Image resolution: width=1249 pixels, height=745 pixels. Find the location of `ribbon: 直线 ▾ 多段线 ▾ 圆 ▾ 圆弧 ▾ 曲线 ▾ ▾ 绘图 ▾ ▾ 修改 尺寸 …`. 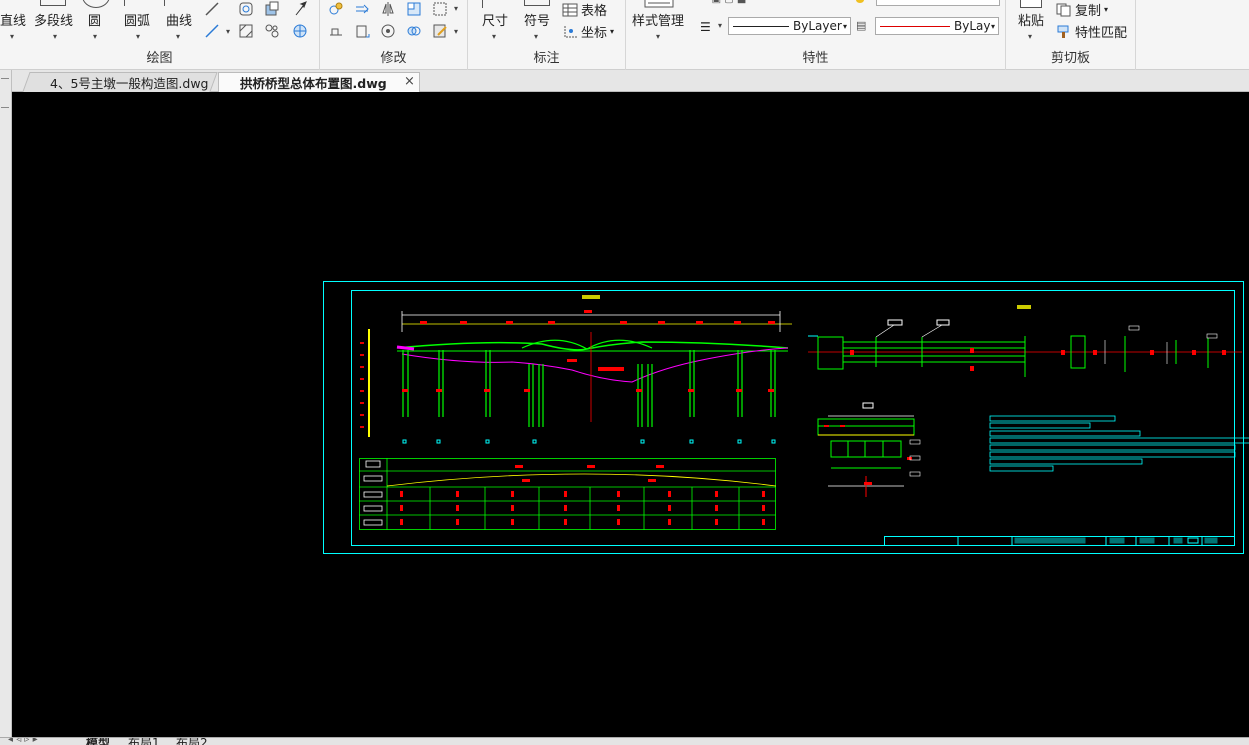

ribbon: 直线 ▾ 多段线 ▾ 圆 ▾ 圆弧 ▾ 曲线 ▾ ▾ 绘图 ▾ ▾ 修改 尺寸 … is located at coordinates (624, 35).